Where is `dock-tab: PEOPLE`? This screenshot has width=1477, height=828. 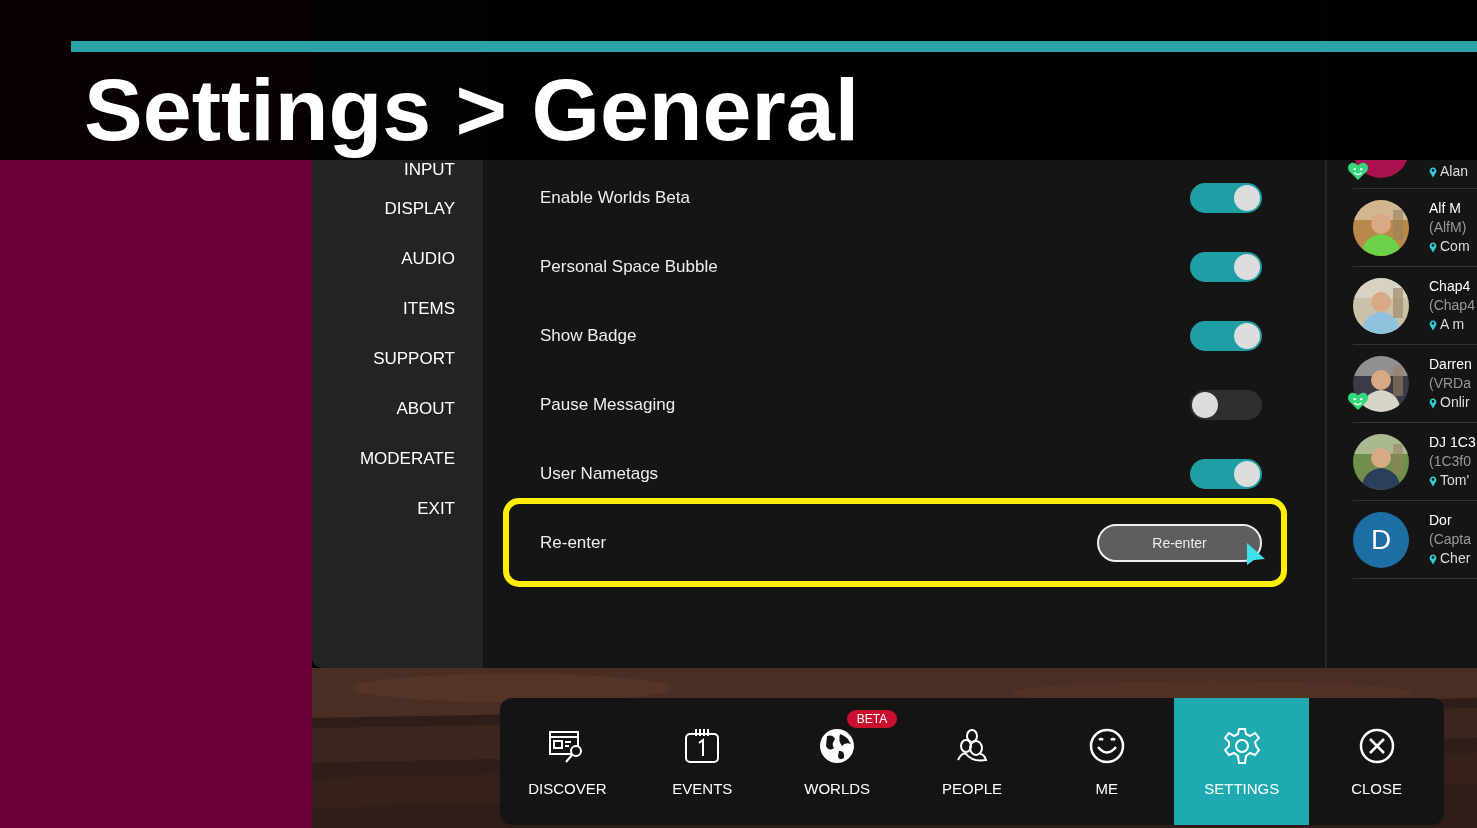 dock-tab: PEOPLE is located at coordinates (972, 761).